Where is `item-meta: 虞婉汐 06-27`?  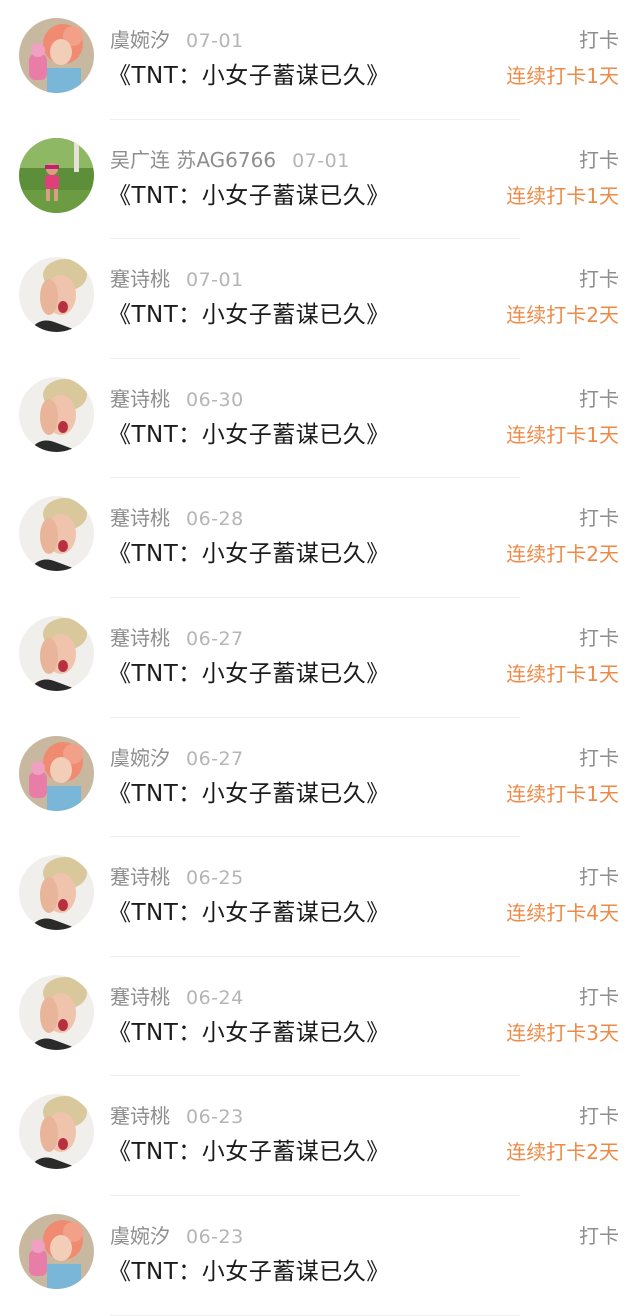
item-meta: 虞婉汐 06-27 is located at coordinates (177, 758).